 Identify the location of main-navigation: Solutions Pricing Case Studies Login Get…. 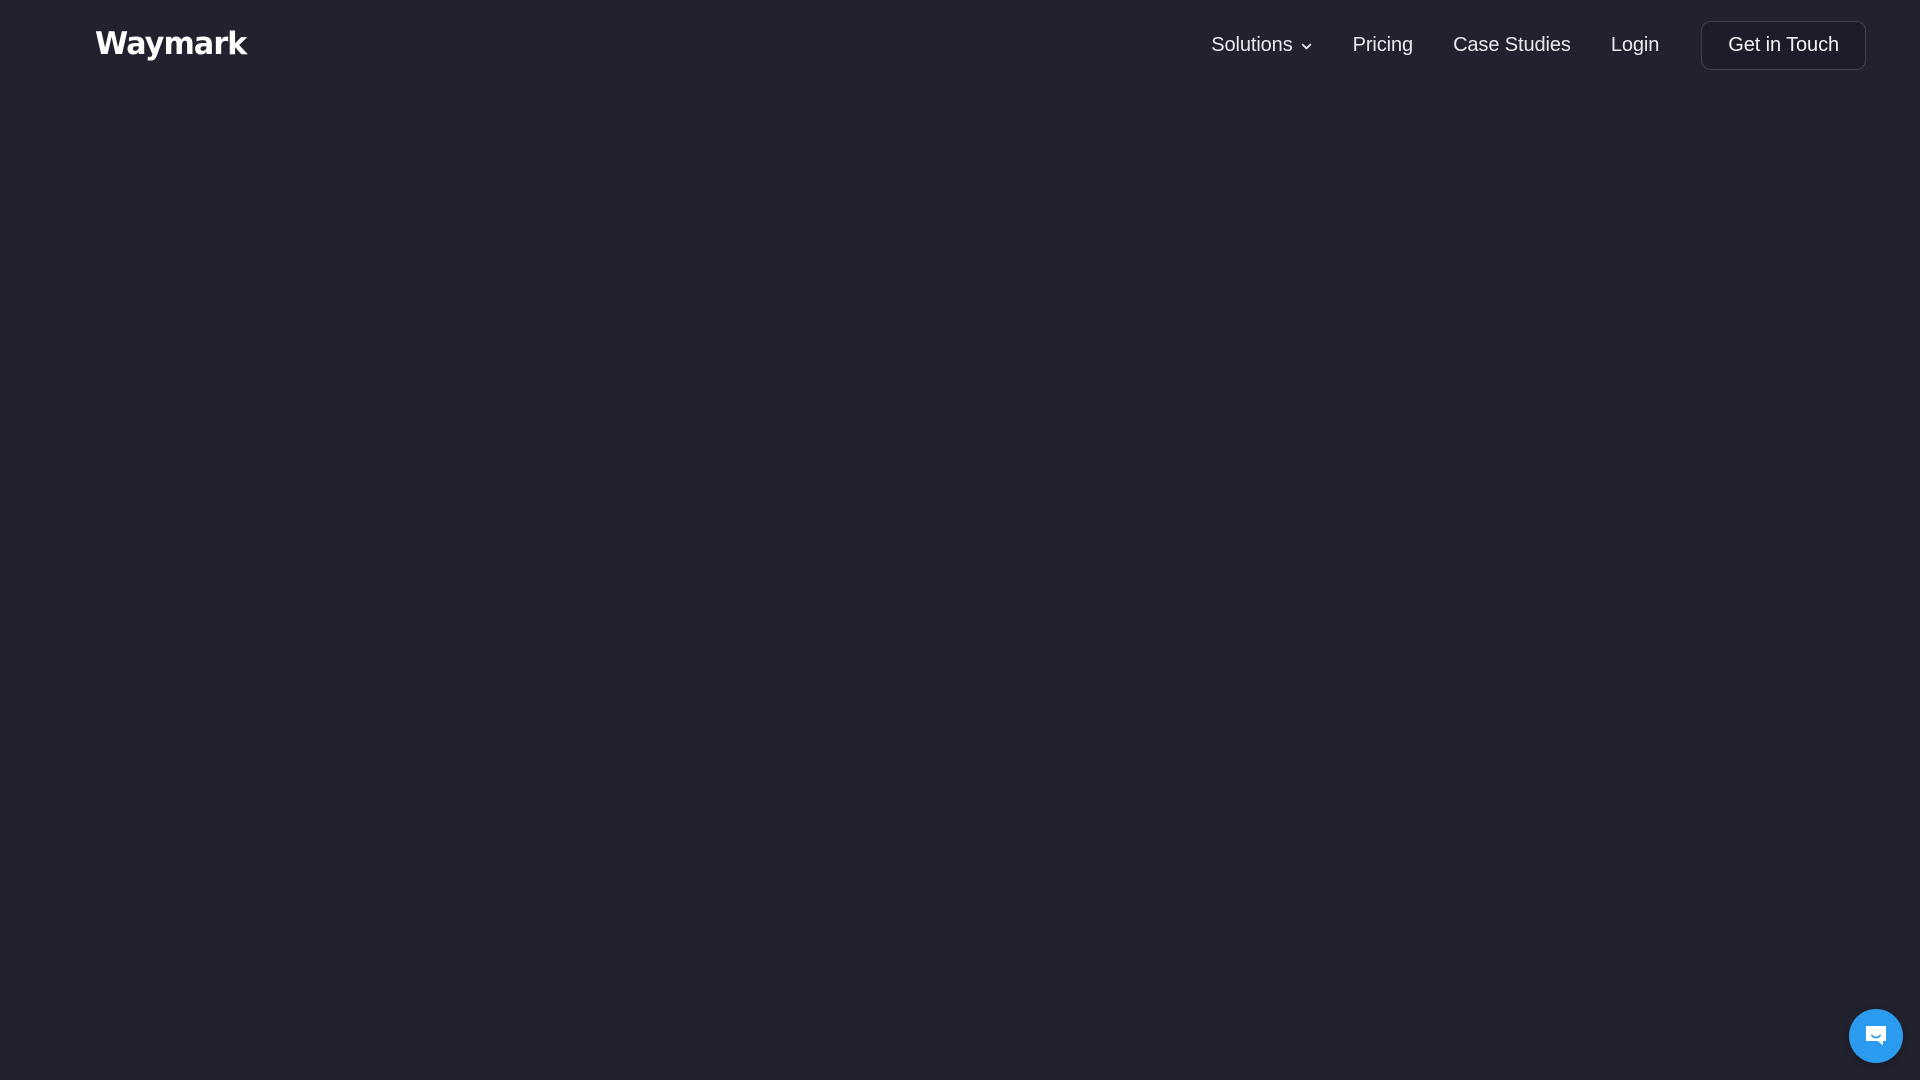
(1538, 45).